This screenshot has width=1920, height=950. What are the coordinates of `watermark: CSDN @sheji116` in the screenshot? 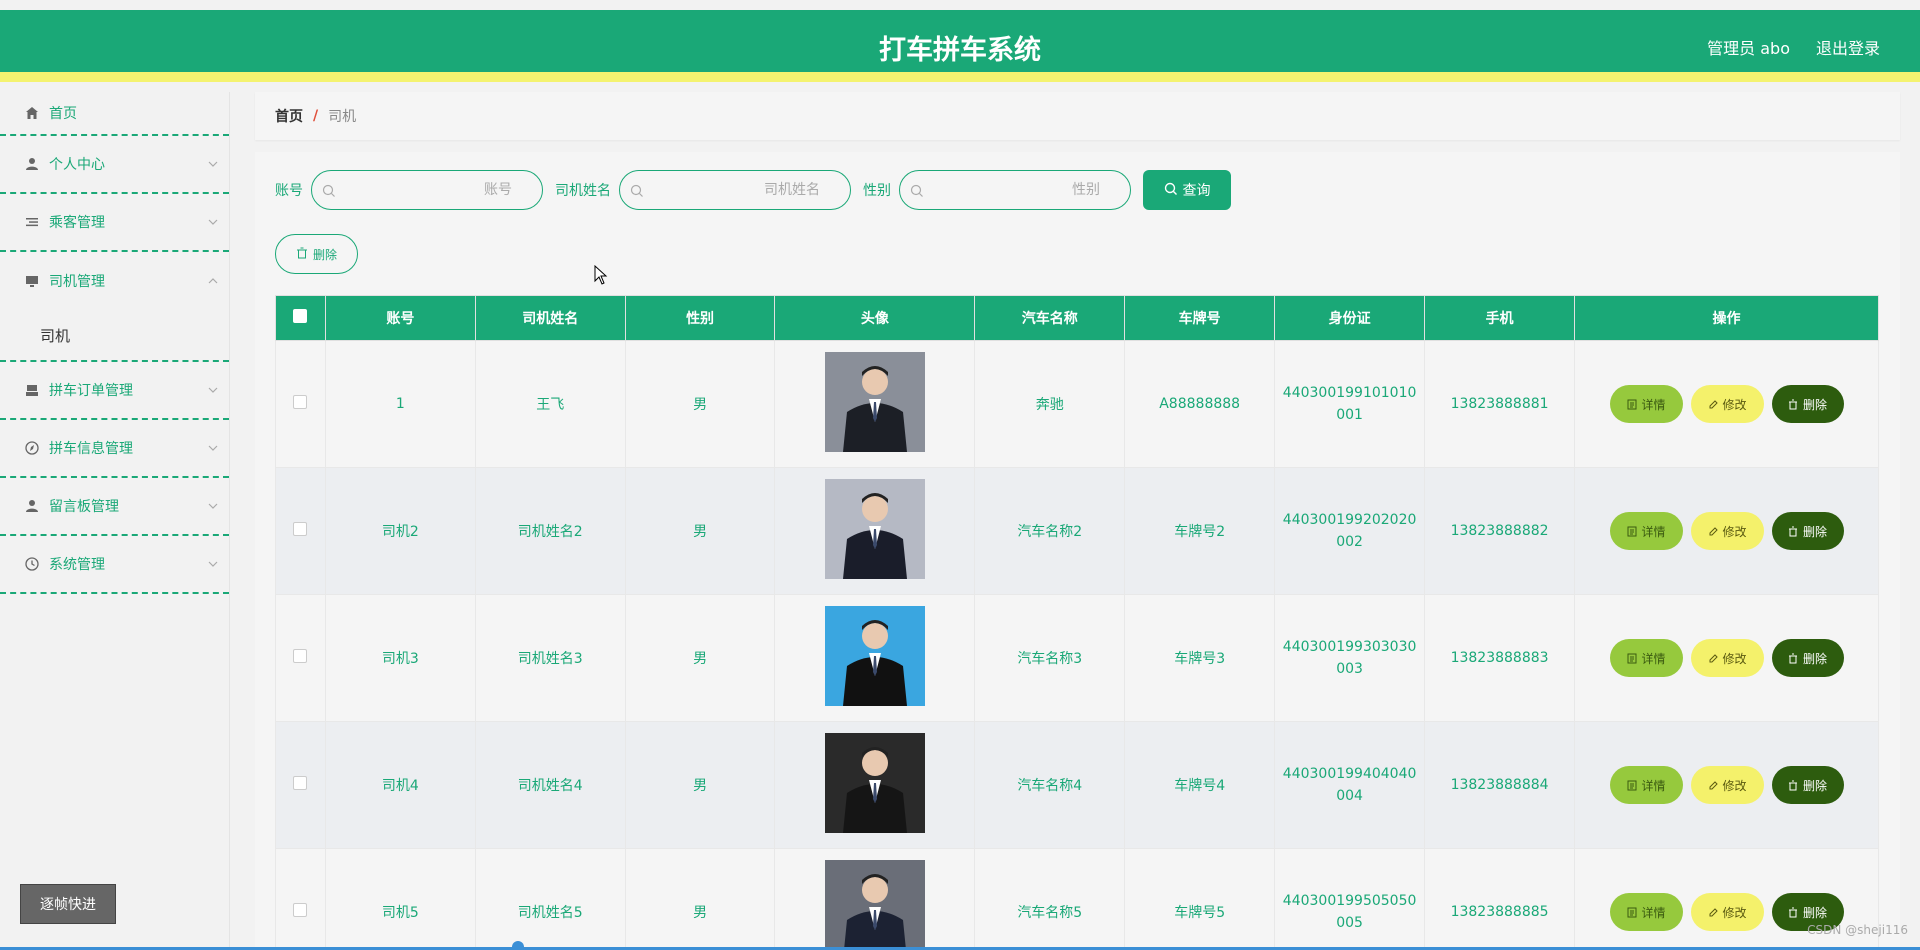 It's located at (1857, 930).